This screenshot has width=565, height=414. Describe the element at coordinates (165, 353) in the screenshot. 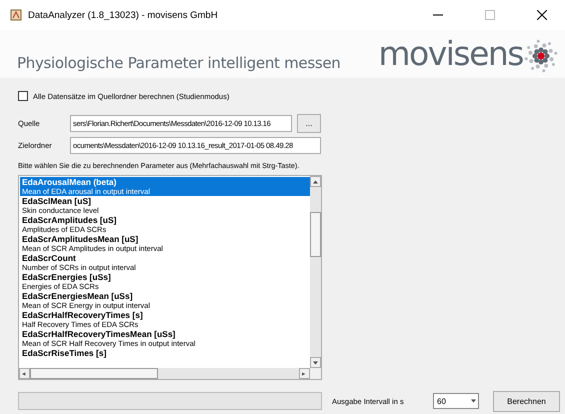

I see `parameter-item: EdaScrRiseTimes [s]` at that location.